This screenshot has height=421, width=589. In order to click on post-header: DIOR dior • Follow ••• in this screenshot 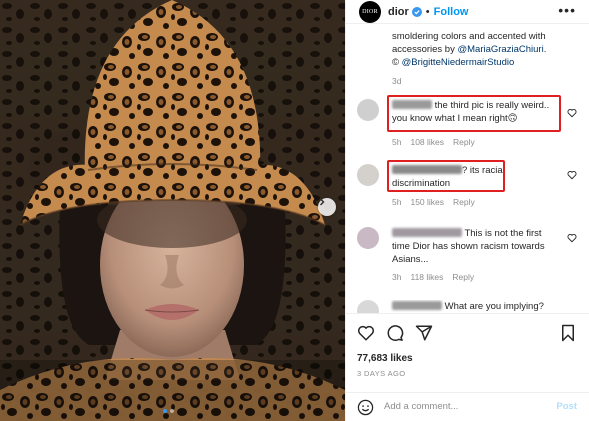, I will do `click(467, 12)`.